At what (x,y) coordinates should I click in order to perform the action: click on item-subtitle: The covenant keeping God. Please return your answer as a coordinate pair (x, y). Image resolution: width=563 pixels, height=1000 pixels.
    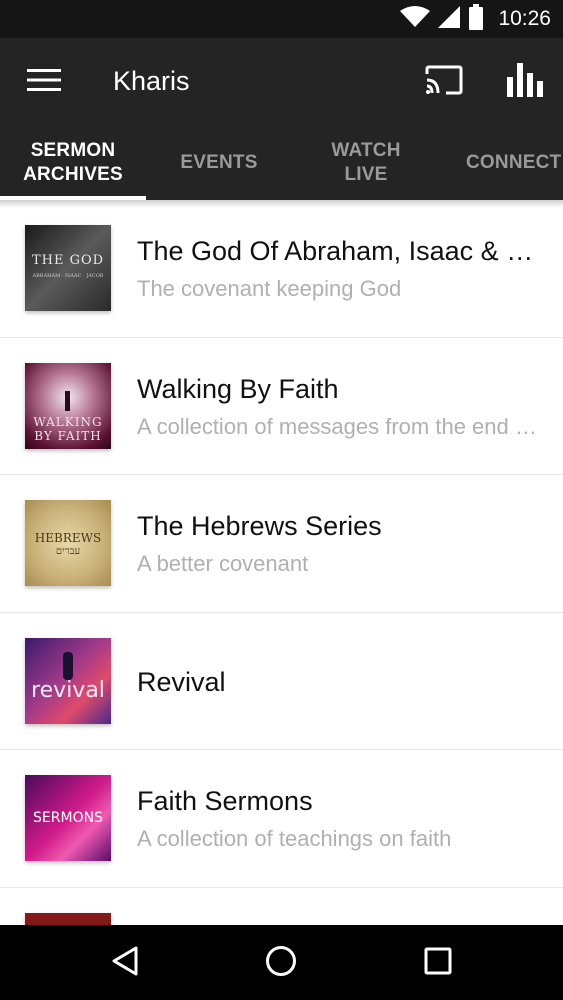
    Looking at the image, I should click on (269, 288).